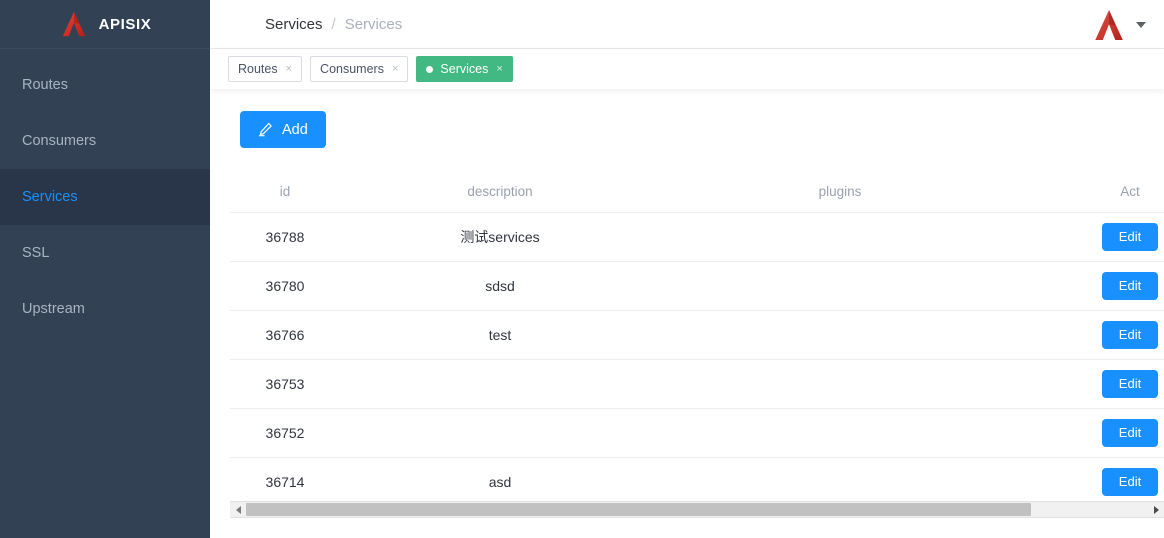  Describe the element at coordinates (687, 69) in the screenshot. I see `tab-bar: Routes × Consumers × Services ×` at that location.